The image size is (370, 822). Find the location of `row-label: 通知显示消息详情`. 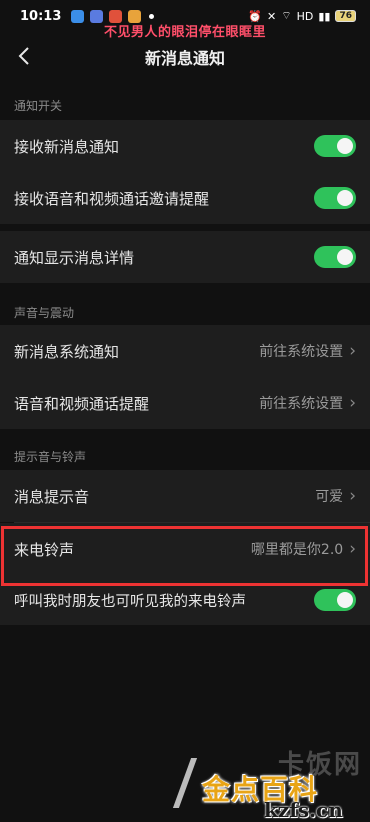

row-label: 通知显示消息详情 is located at coordinates (74, 257).